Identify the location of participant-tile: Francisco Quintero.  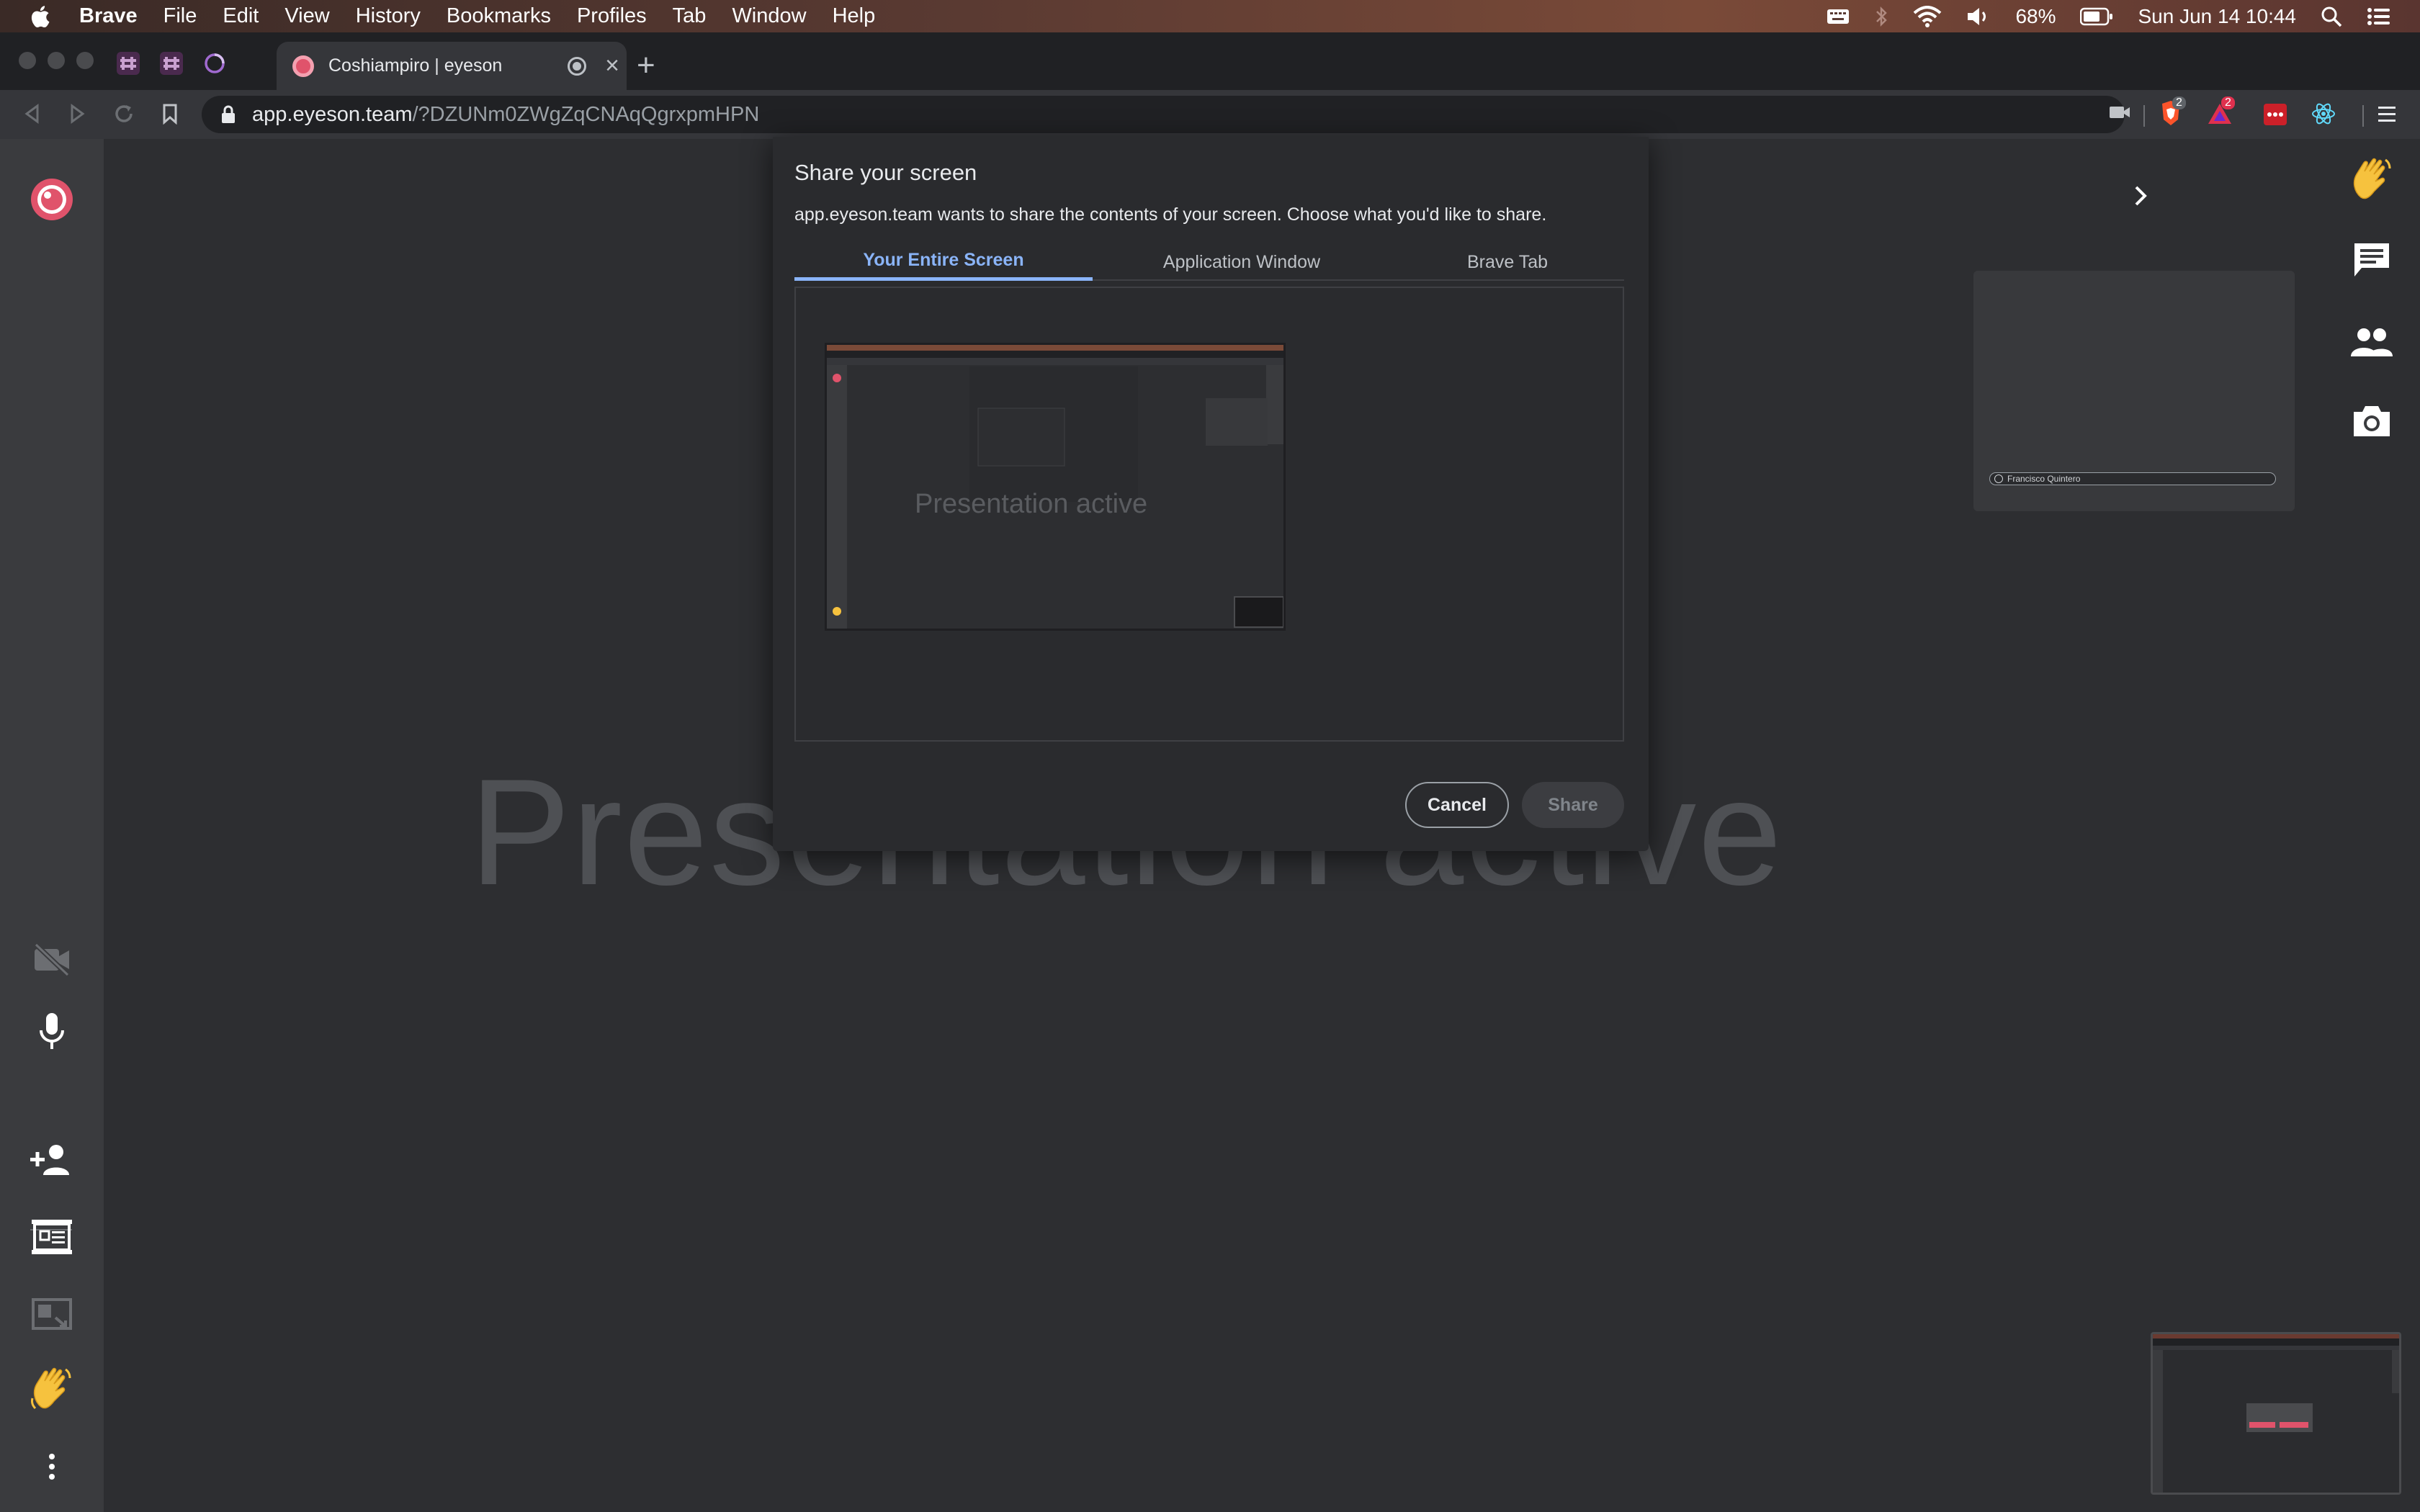
(2134, 391).